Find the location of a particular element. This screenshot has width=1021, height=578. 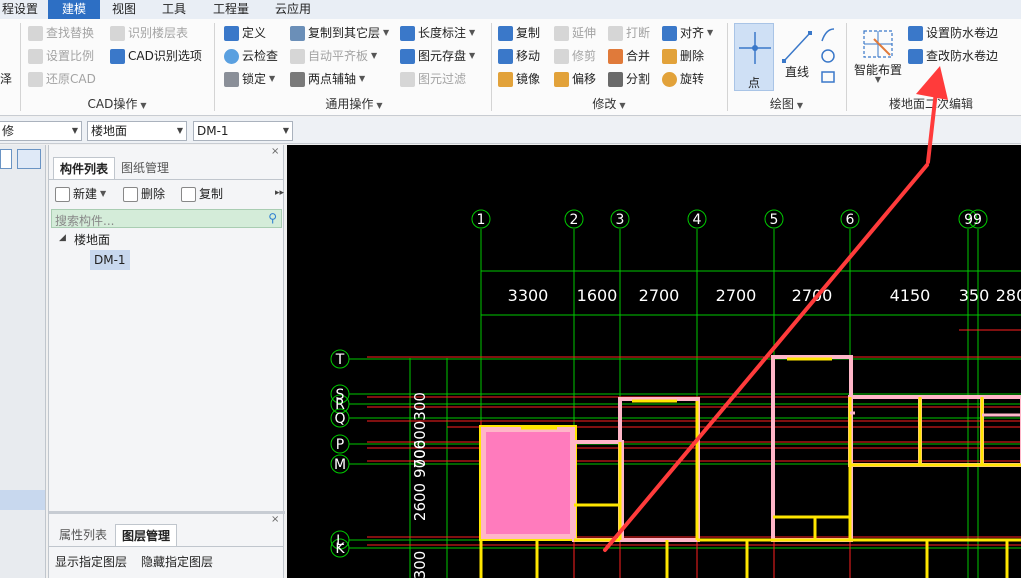

group-label-modify: 修改 ▼ is located at coordinates (609, 104).